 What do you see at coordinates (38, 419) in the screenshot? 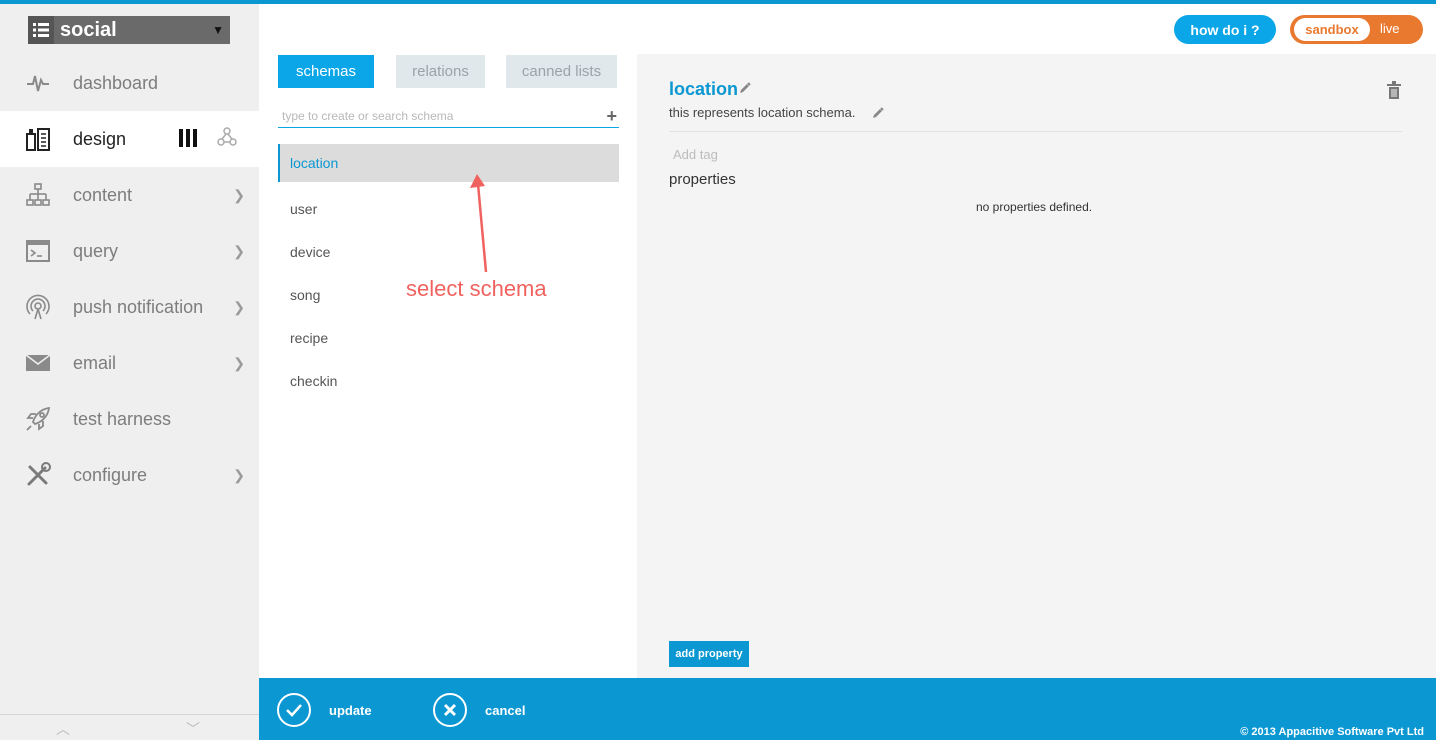
I see `rocket-icon` at bounding box center [38, 419].